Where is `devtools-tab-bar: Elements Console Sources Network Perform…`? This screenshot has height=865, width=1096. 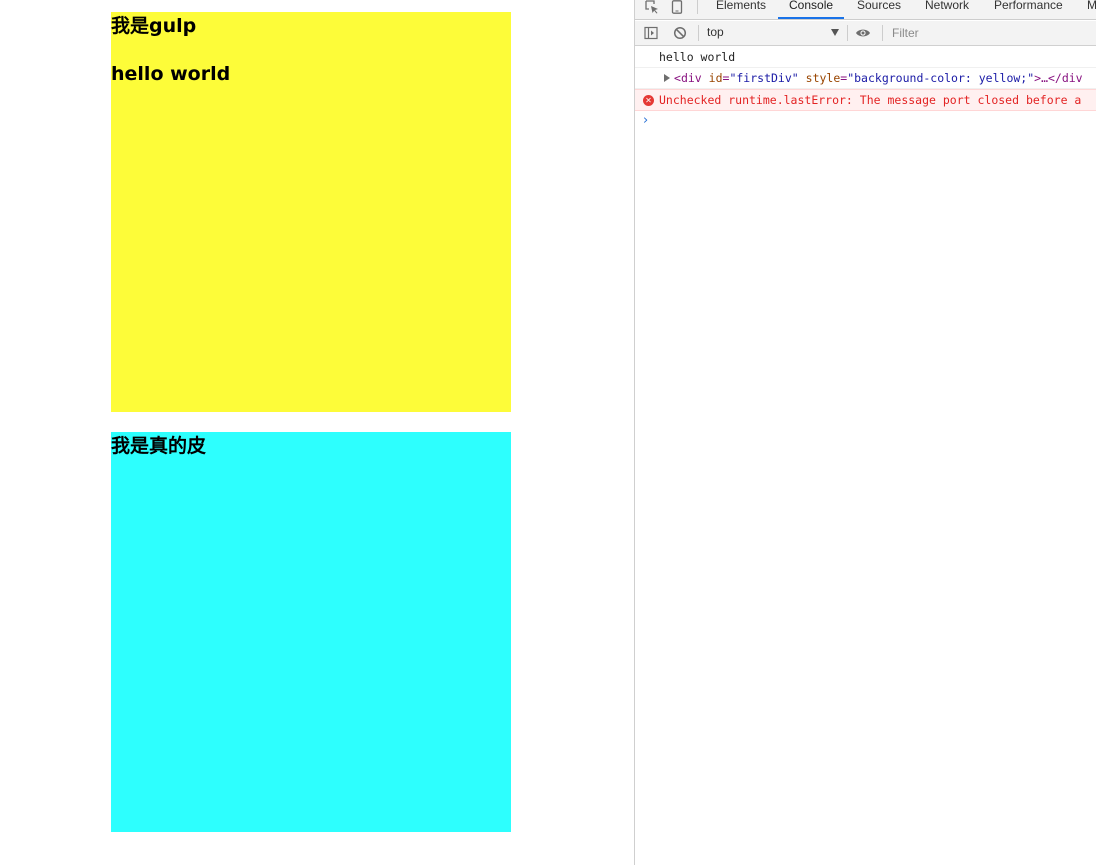
devtools-tab-bar: Elements Console Sources Network Perform… is located at coordinates (865, 10).